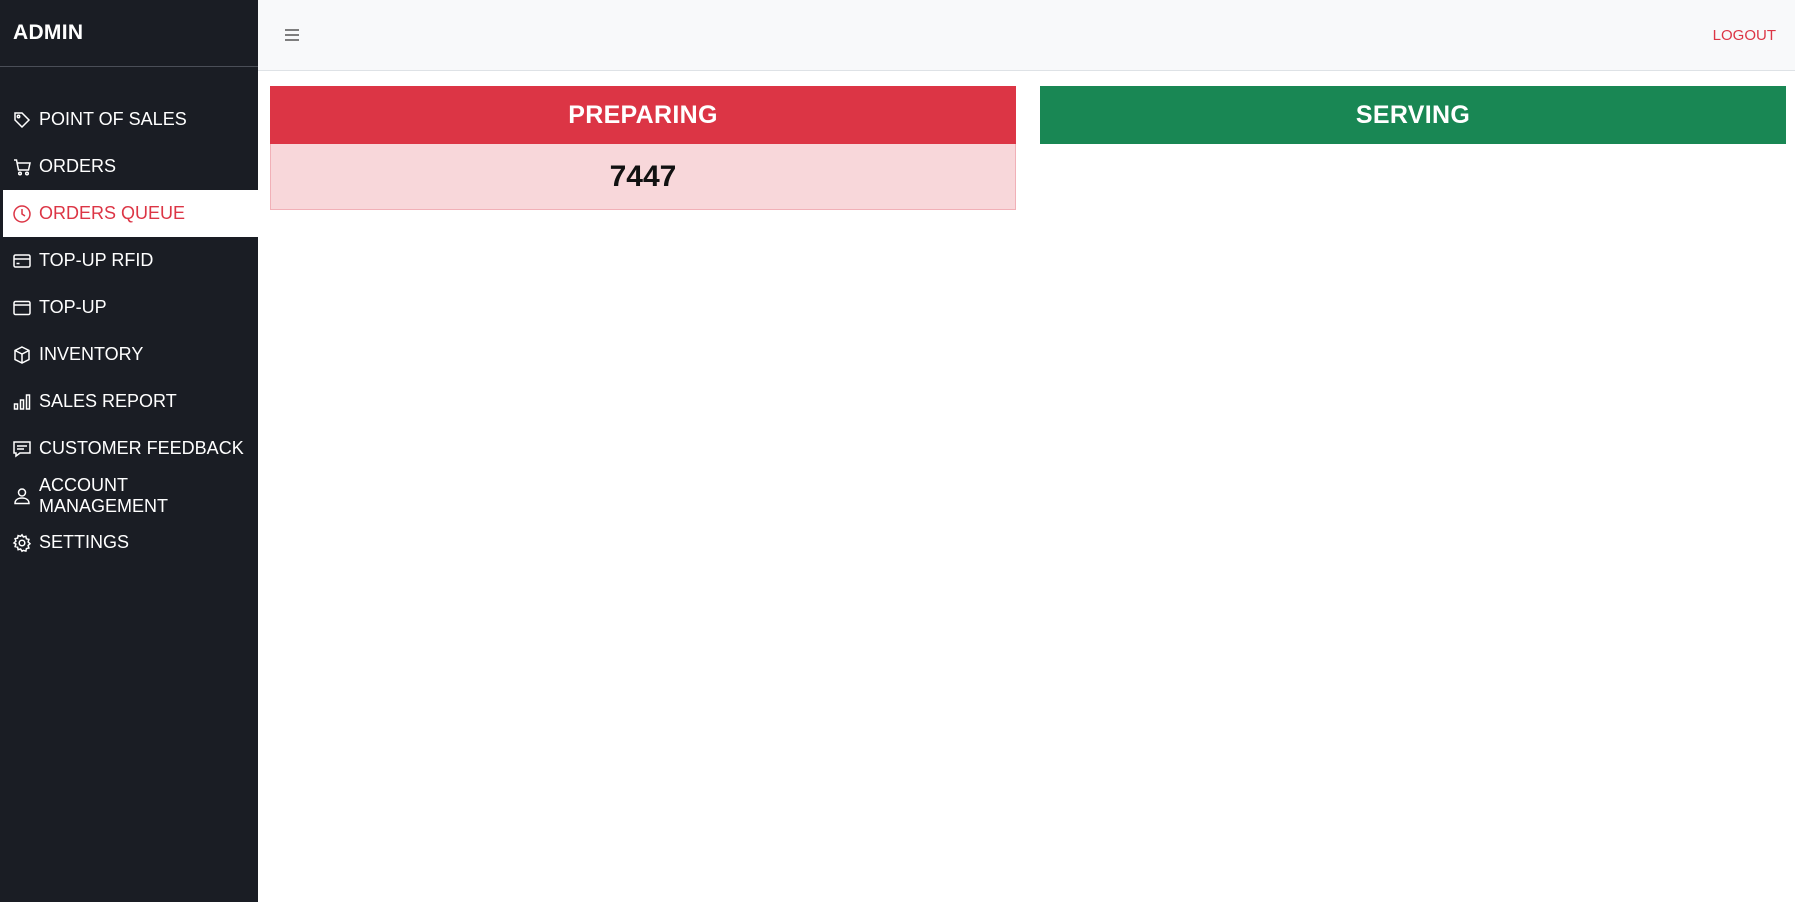 Image resolution: width=1795 pixels, height=902 pixels. I want to click on bar-chart-icon, so click(22, 402).